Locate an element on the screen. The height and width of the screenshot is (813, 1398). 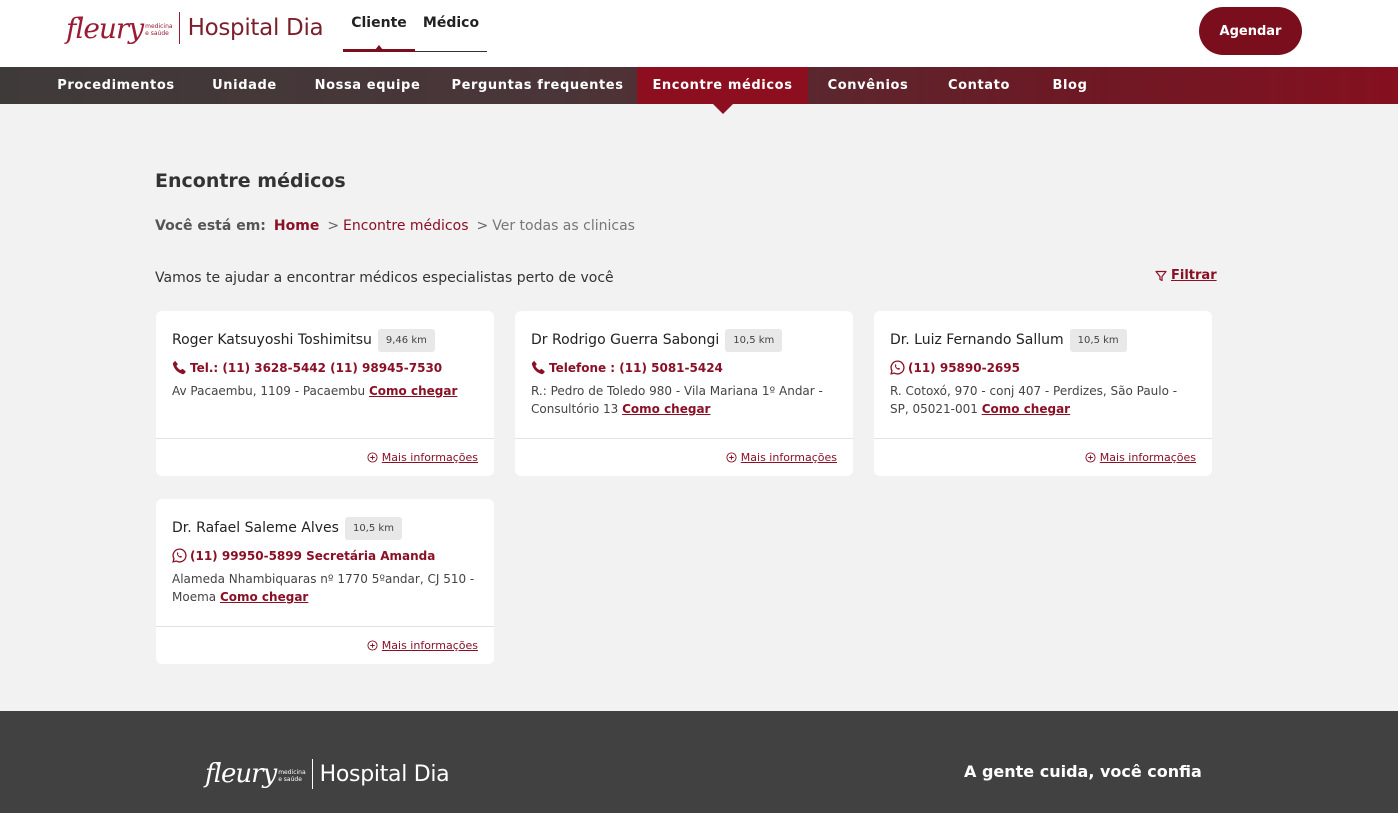
fleury-hospital-dia-logo: fleury medicina e saúde Hospital Dia is located at coordinates (195, 28).